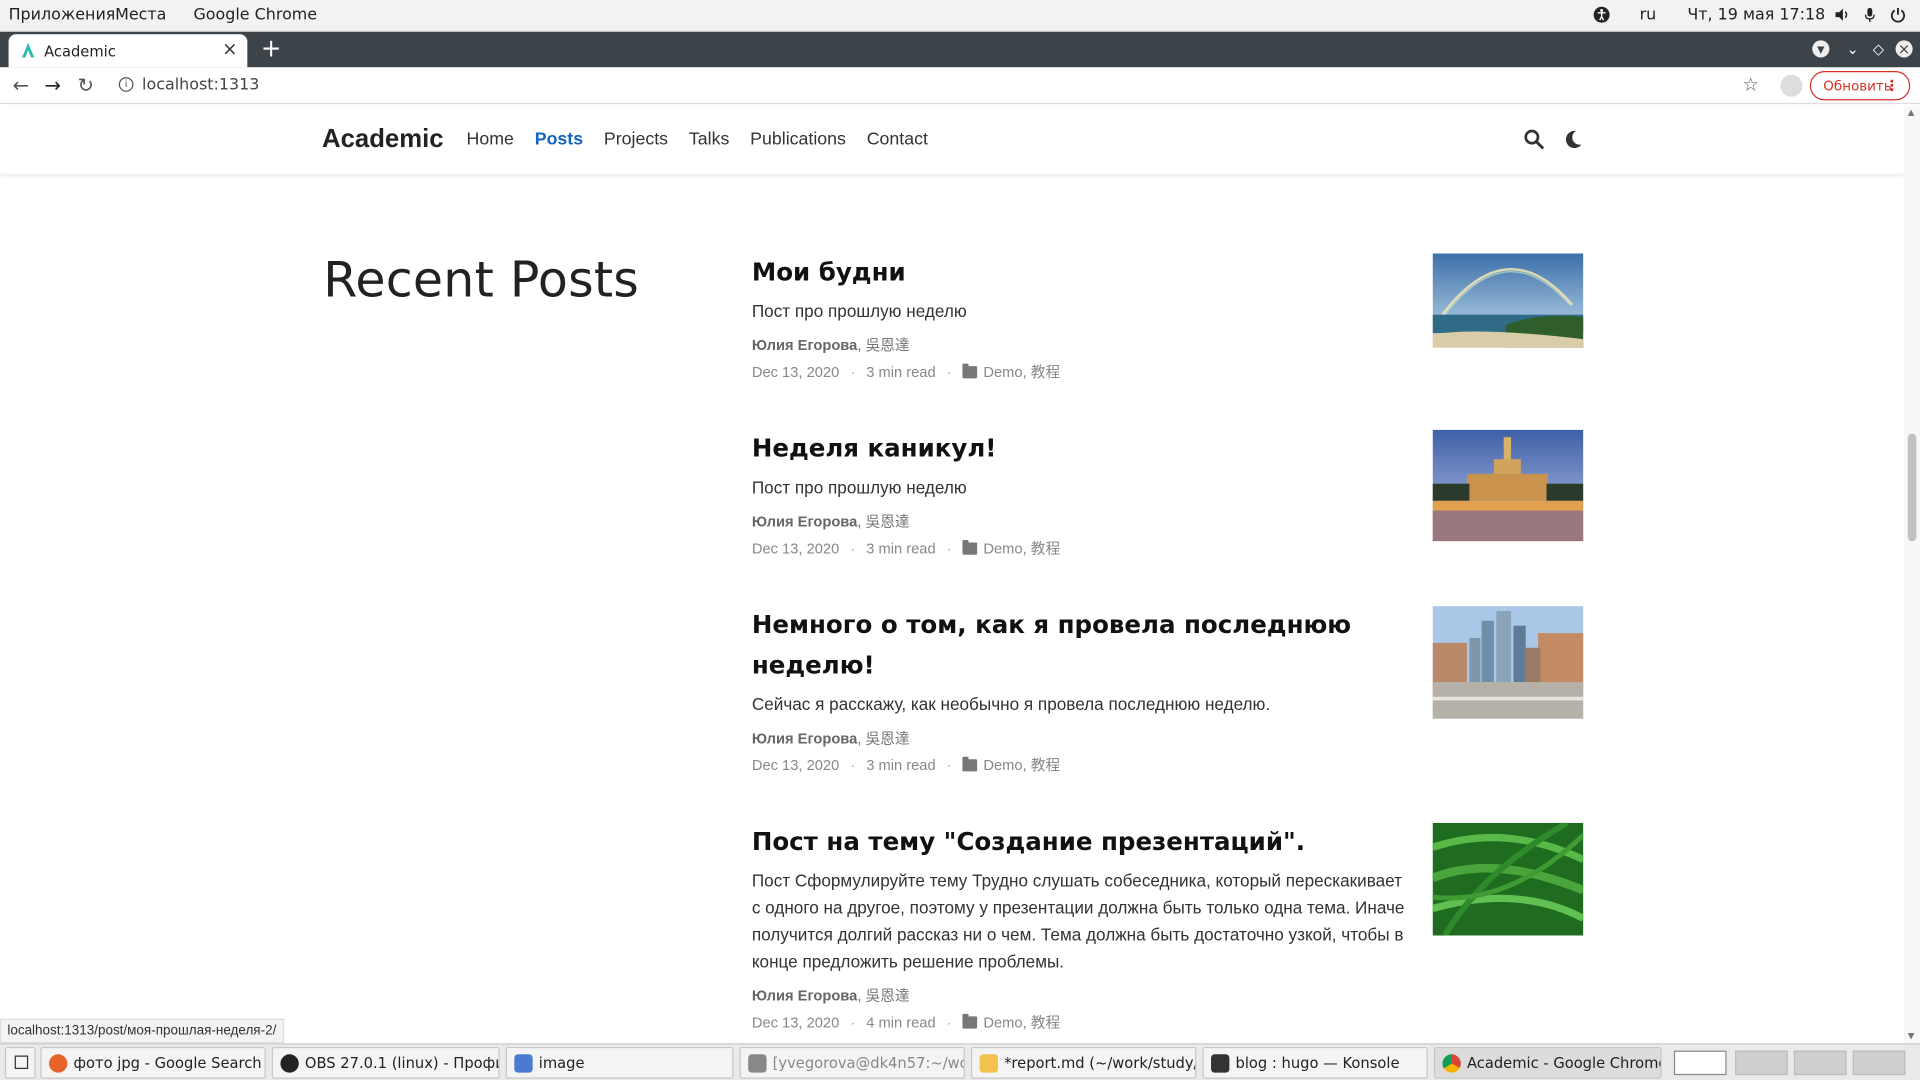 The image size is (1920, 1080). I want to click on applications-menu: Приложения, so click(62, 15).